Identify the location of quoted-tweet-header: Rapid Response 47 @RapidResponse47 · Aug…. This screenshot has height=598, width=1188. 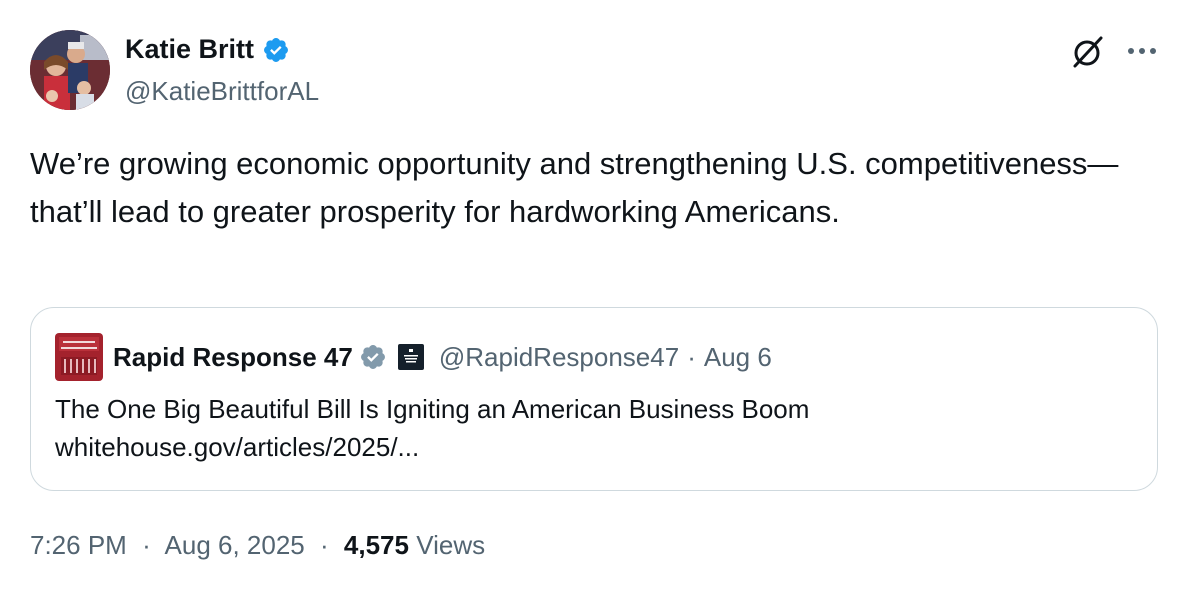
(413, 357).